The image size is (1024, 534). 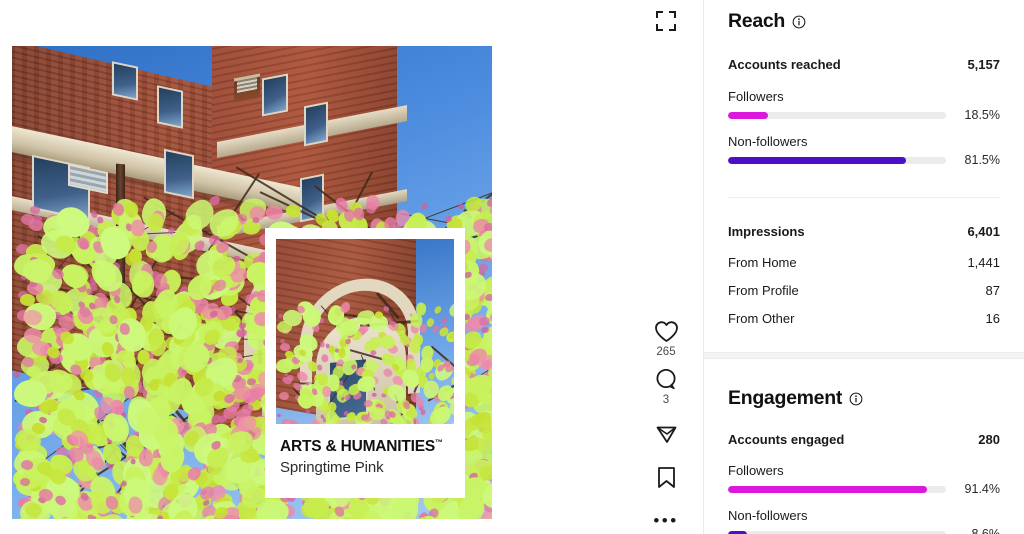 What do you see at coordinates (332, 468) in the screenshot?
I see `card-subtitle: Springtime Pink` at bounding box center [332, 468].